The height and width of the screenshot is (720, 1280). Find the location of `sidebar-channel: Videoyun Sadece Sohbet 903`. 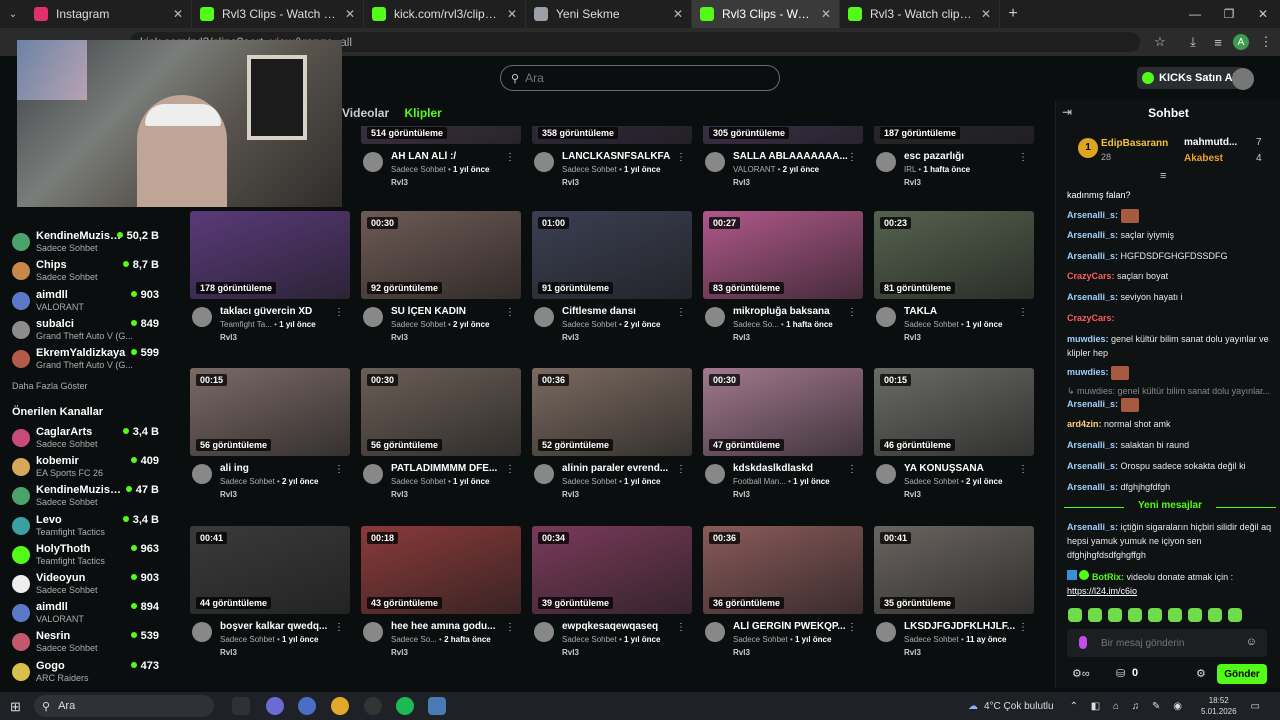

sidebar-channel: Videoyun Sadece Sohbet 903 is located at coordinates (87, 586).